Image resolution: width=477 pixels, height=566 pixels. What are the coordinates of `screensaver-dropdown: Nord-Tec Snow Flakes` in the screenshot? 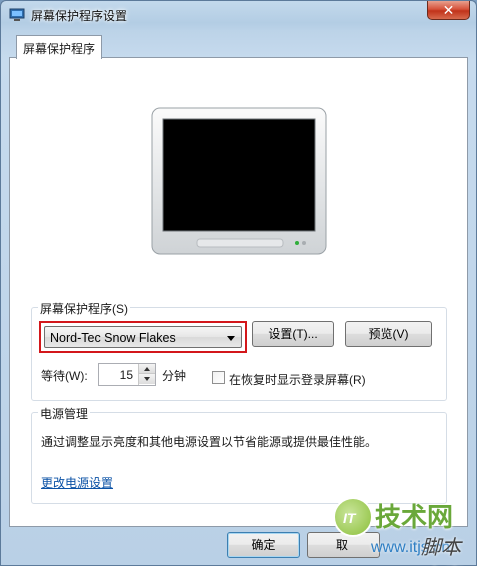 It's located at (143, 337).